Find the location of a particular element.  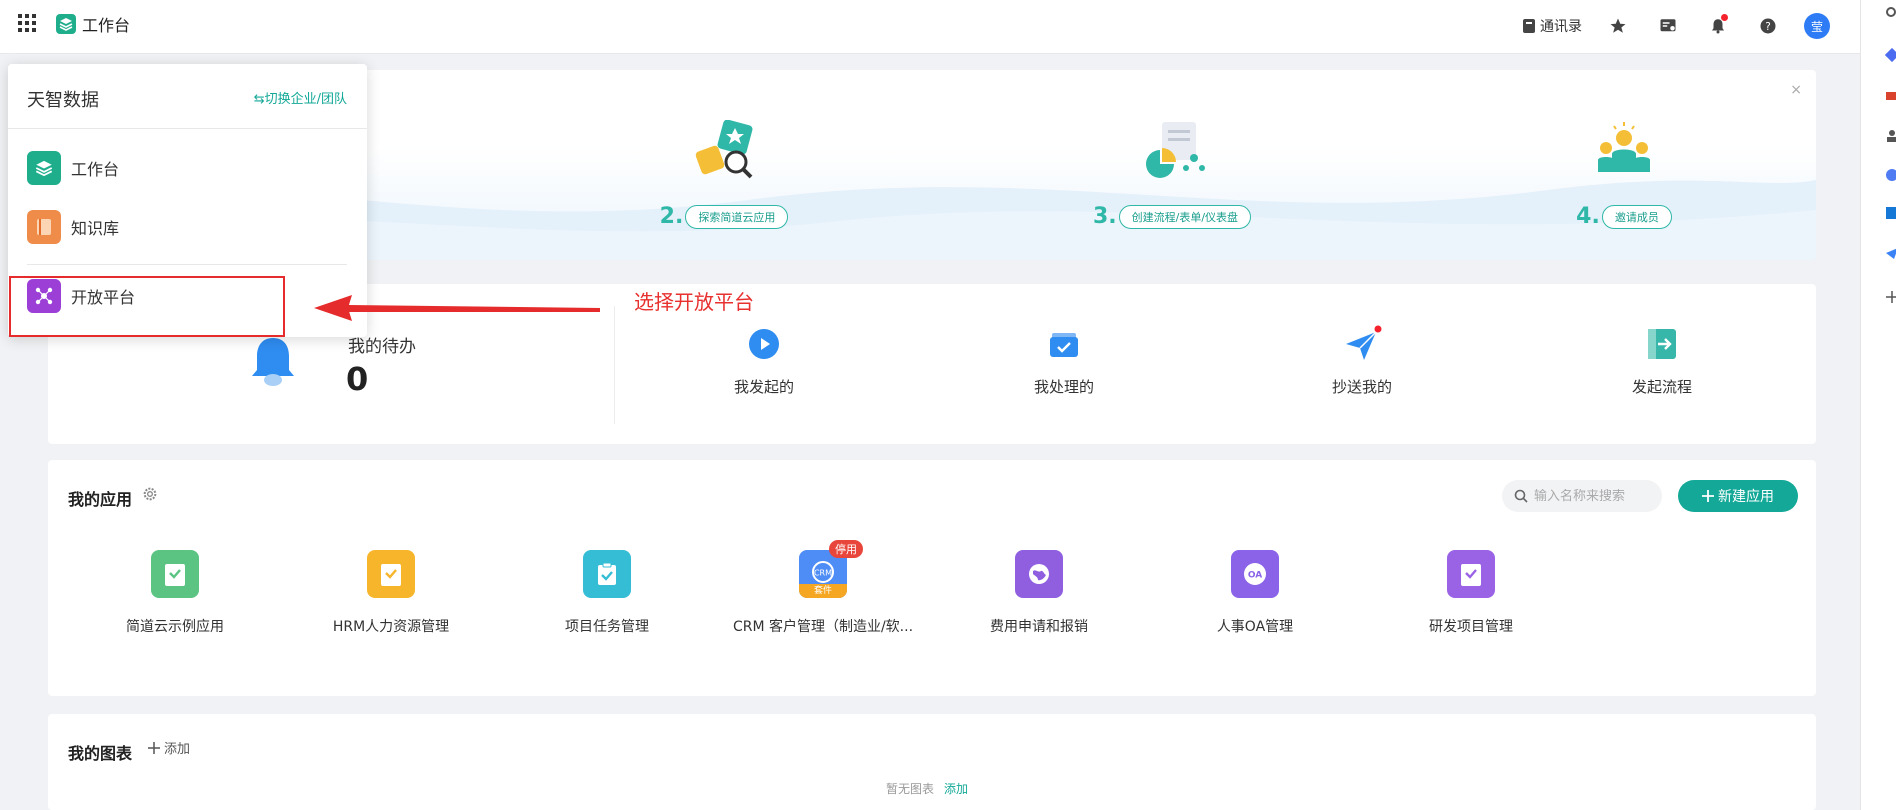

top-right-toolbar: 通讯录 ? 莹 is located at coordinates (1676, 26).